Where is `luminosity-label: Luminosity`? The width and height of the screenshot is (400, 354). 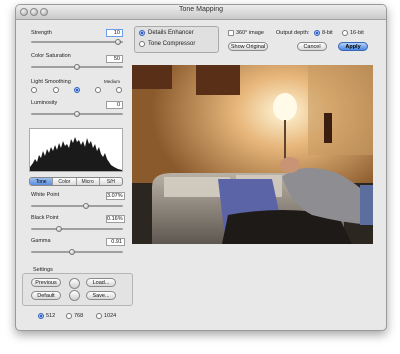
luminosity-label: Luminosity is located at coordinates (44, 103).